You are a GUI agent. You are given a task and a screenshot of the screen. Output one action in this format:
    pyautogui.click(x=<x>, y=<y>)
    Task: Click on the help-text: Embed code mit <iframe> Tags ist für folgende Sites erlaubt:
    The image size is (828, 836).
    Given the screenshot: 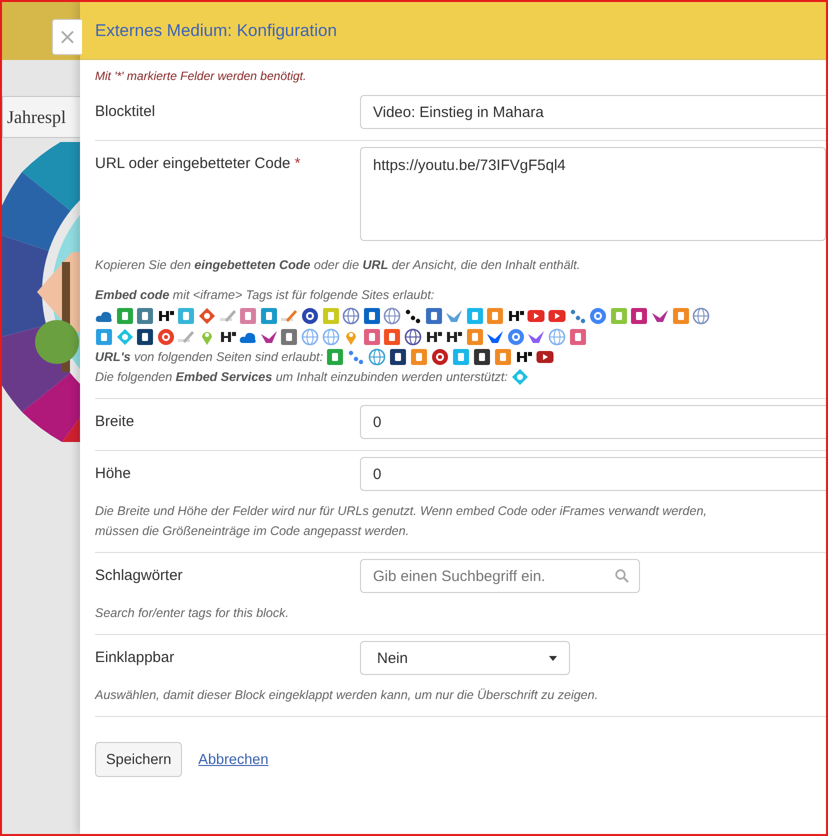 What is the action you would take?
    pyautogui.click(x=265, y=295)
    